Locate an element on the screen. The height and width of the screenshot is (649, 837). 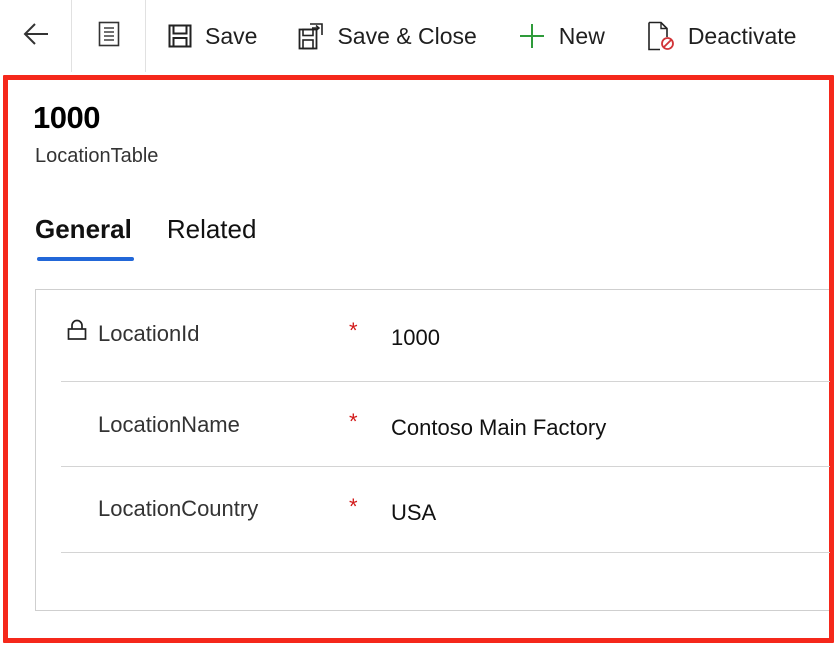
deactivate-label: Deactivate is located at coordinates (742, 35).